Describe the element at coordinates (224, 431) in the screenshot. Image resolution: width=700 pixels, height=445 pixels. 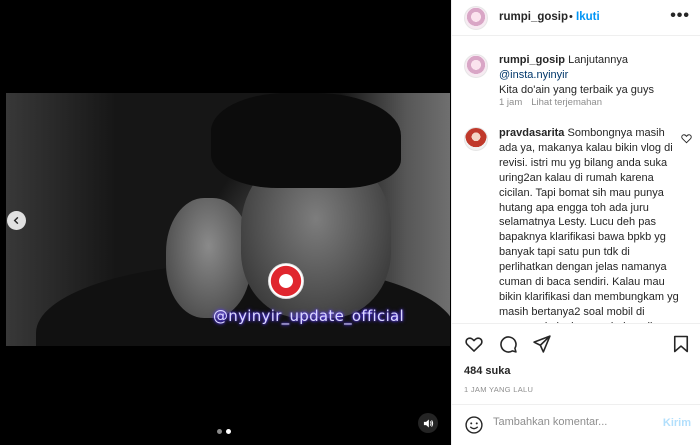
I see `slide-indicator` at that location.